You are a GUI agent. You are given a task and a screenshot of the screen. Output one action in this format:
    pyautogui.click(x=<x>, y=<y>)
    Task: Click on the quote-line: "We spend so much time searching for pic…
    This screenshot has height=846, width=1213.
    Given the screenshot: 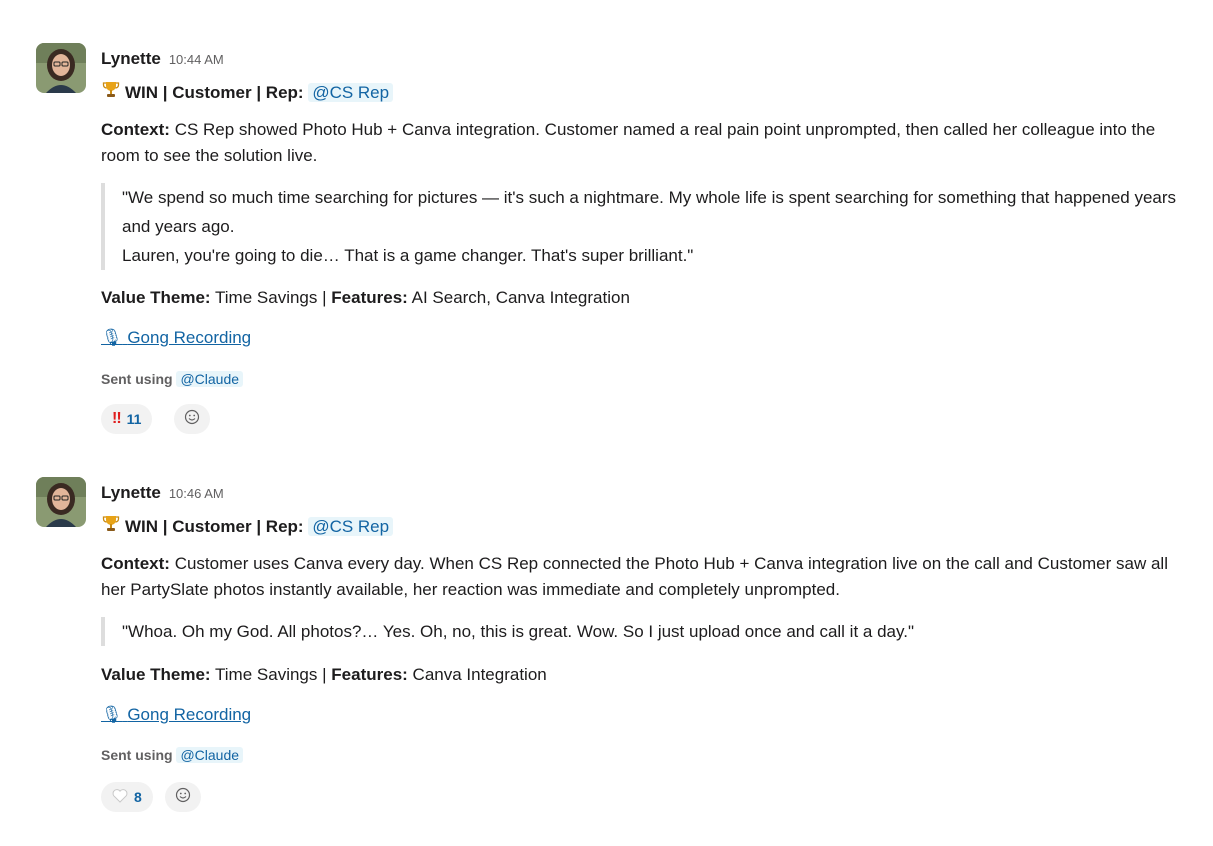 What is the action you would take?
    pyautogui.click(x=649, y=212)
    